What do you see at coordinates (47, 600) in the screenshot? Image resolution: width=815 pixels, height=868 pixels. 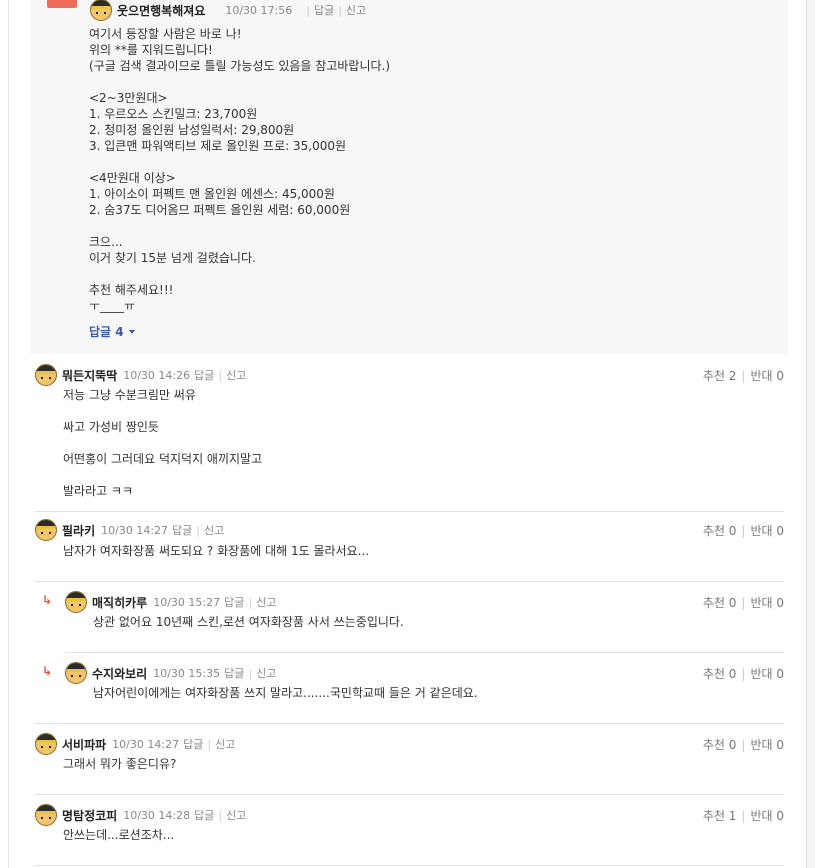 I see `reply-arrow-icon: ↳` at bounding box center [47, 600].